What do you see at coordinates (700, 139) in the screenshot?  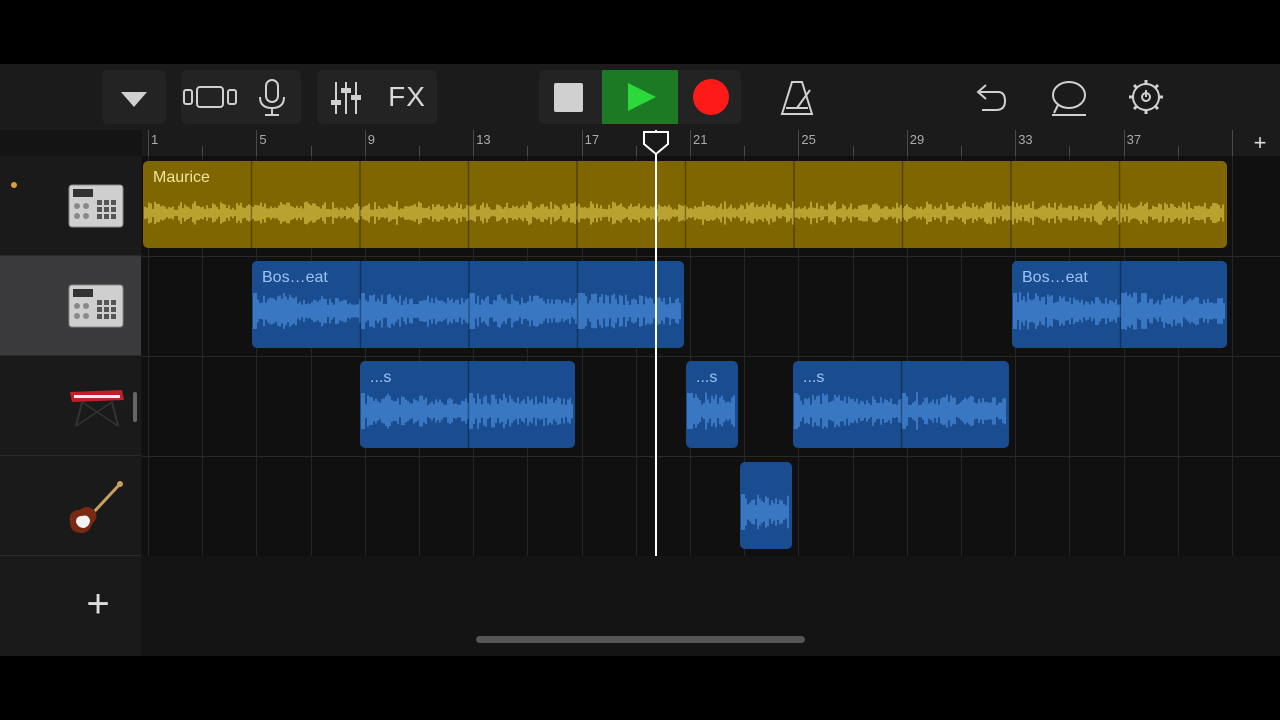 I see `ruler-bar-number: 21` at bounding box center [700, 139].